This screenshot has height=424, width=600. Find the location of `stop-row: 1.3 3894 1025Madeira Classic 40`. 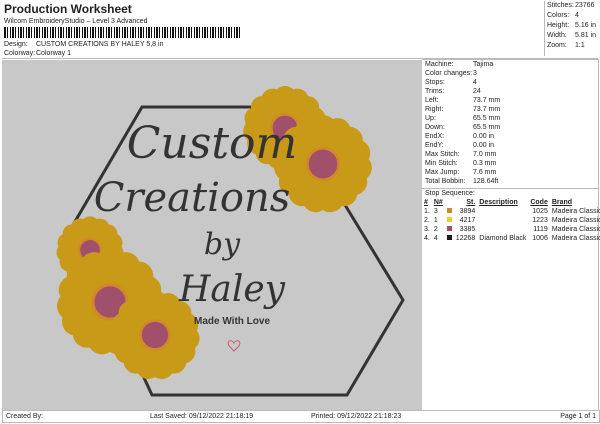

stop-row: 1.3 3894 1025Madeira Classic 40 is located at coordinates (511, 211).